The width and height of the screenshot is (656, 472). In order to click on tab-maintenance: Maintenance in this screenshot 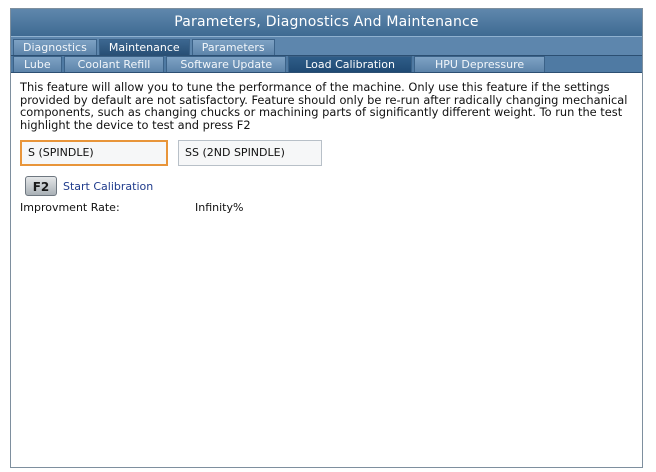, I will do `click(144, 47)`.